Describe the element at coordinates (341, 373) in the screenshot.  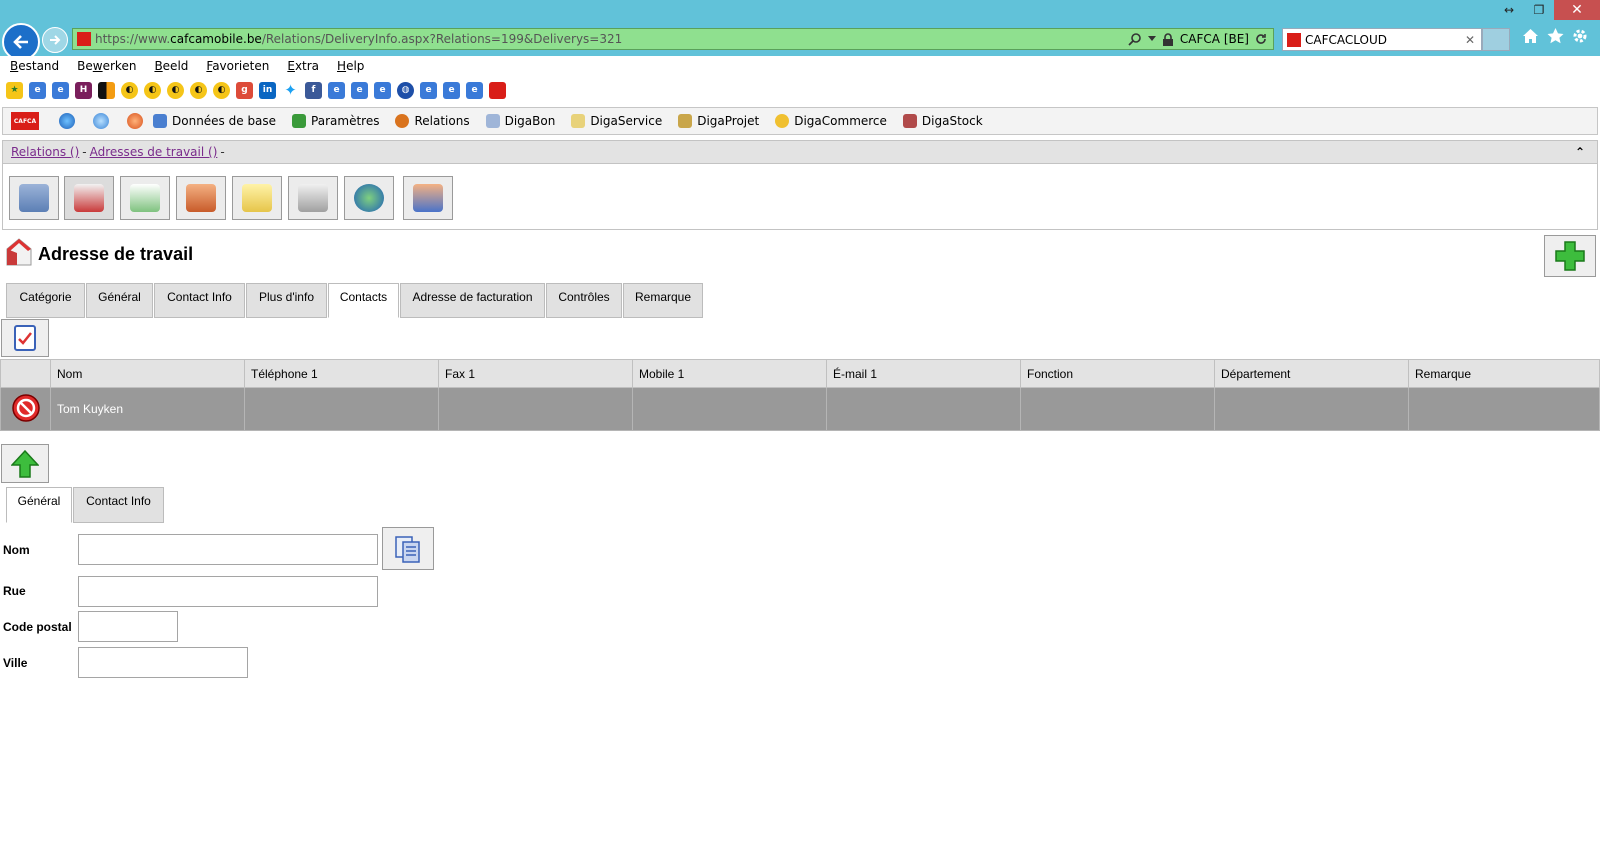
I see `column-header-telephone: Téléphone 1` at that location.